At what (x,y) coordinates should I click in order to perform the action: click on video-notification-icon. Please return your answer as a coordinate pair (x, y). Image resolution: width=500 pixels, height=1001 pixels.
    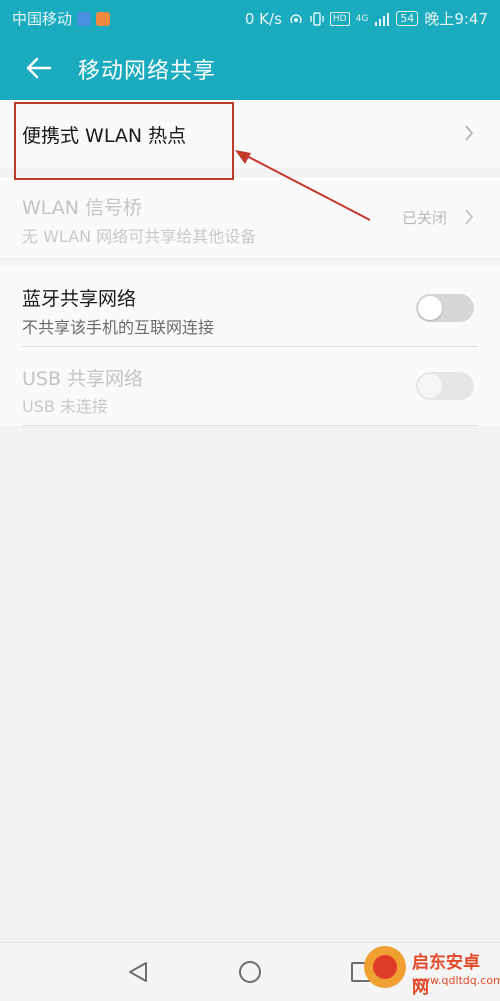
    Looking at the image, I should click on (103, 18).